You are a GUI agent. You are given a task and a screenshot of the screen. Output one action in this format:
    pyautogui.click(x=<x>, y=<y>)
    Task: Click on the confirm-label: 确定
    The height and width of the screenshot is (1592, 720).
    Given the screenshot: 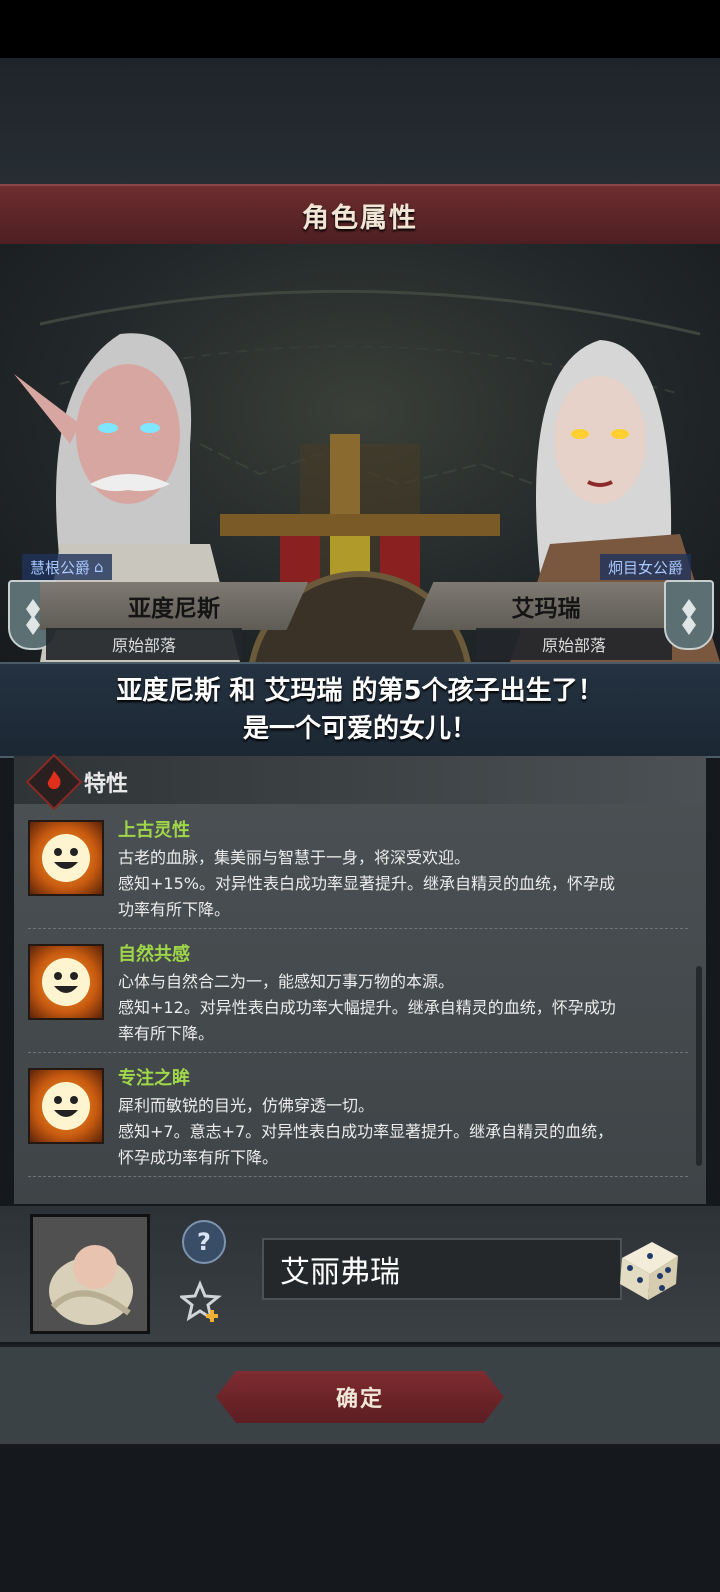 What is the action you would take?
    pyautogui.click(x=359, y=1399)
    